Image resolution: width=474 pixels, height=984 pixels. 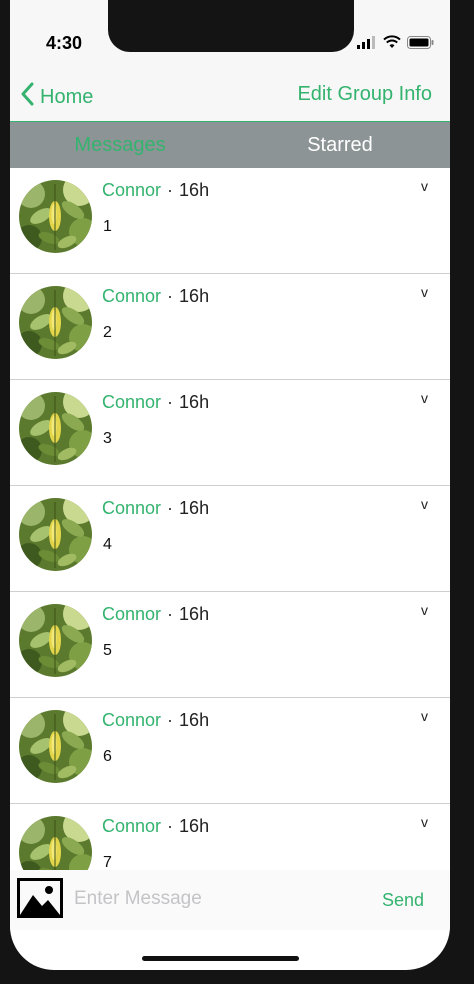 What do you see at coordinates (214, 899) in the screenshot?
I see `message-input` at bounding box center [214, 899].